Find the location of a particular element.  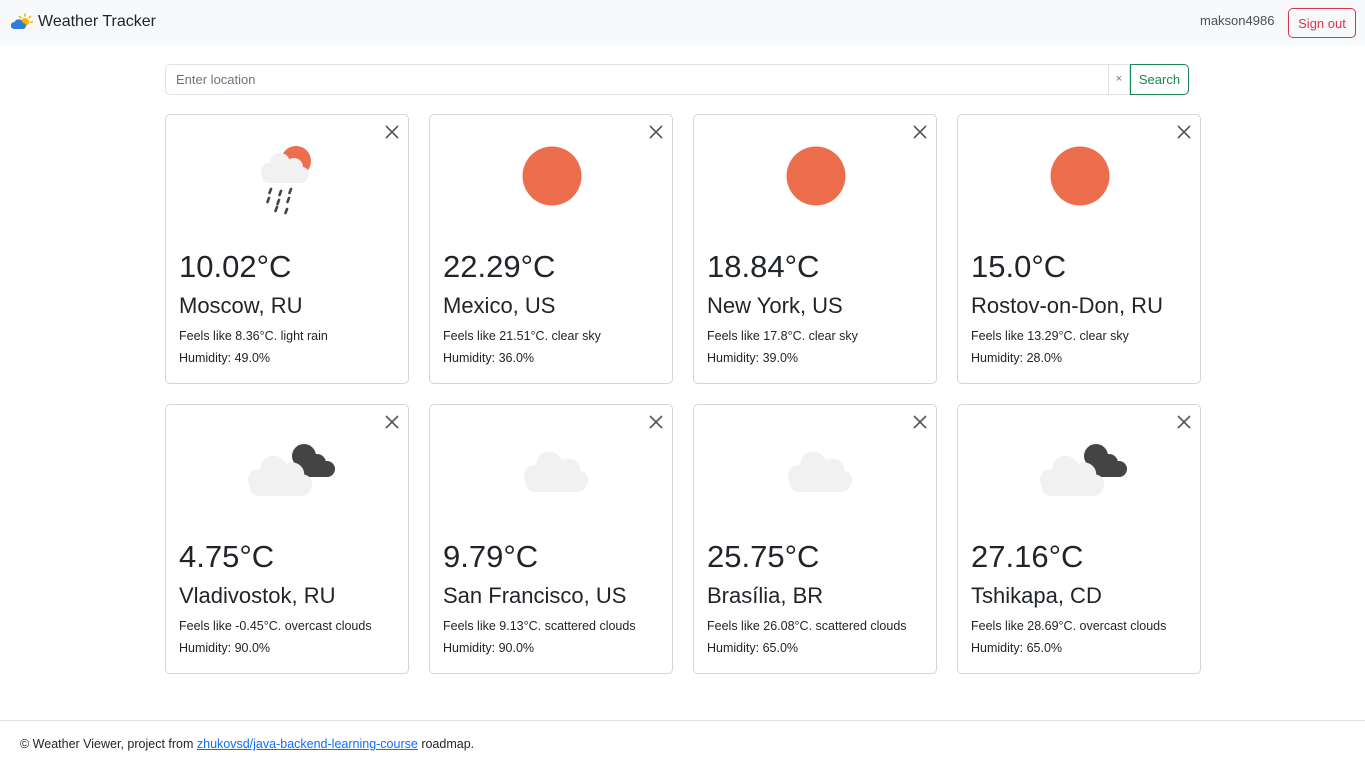

footer-divider is located at coordinates (682, 720).